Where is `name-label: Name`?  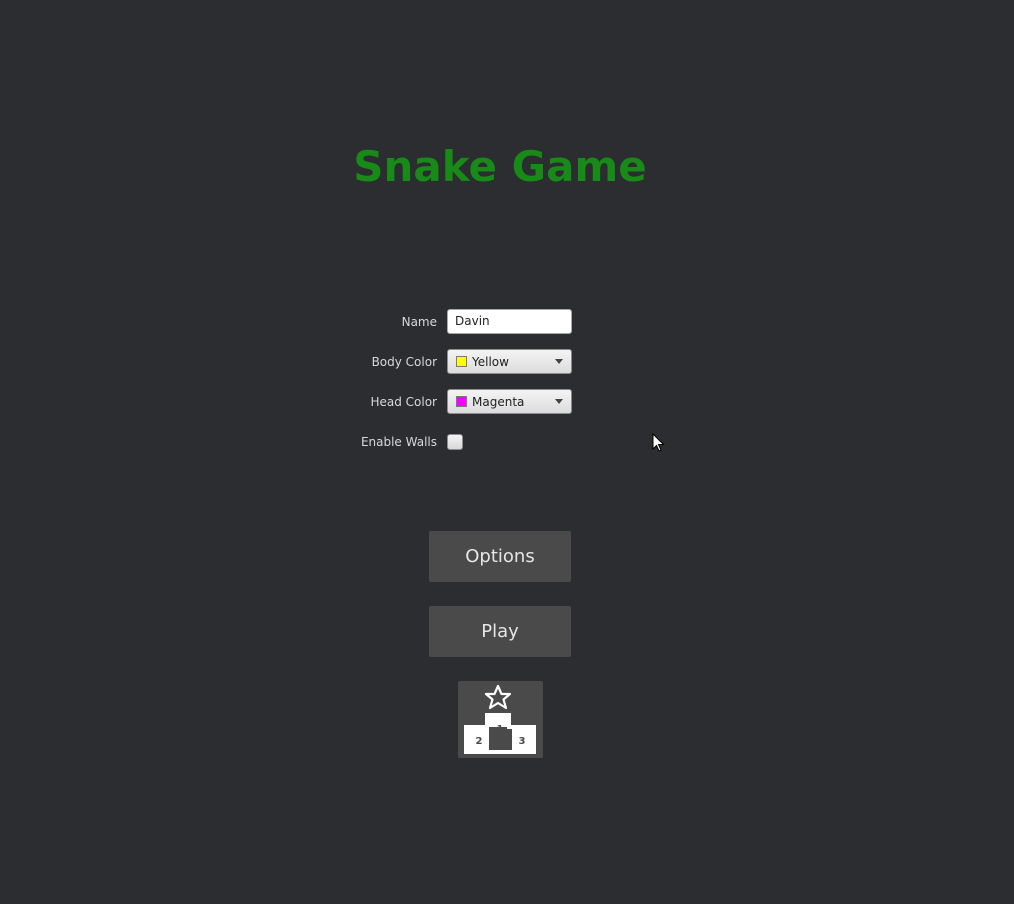 name-label: Name is located at coordinates (419, 322).